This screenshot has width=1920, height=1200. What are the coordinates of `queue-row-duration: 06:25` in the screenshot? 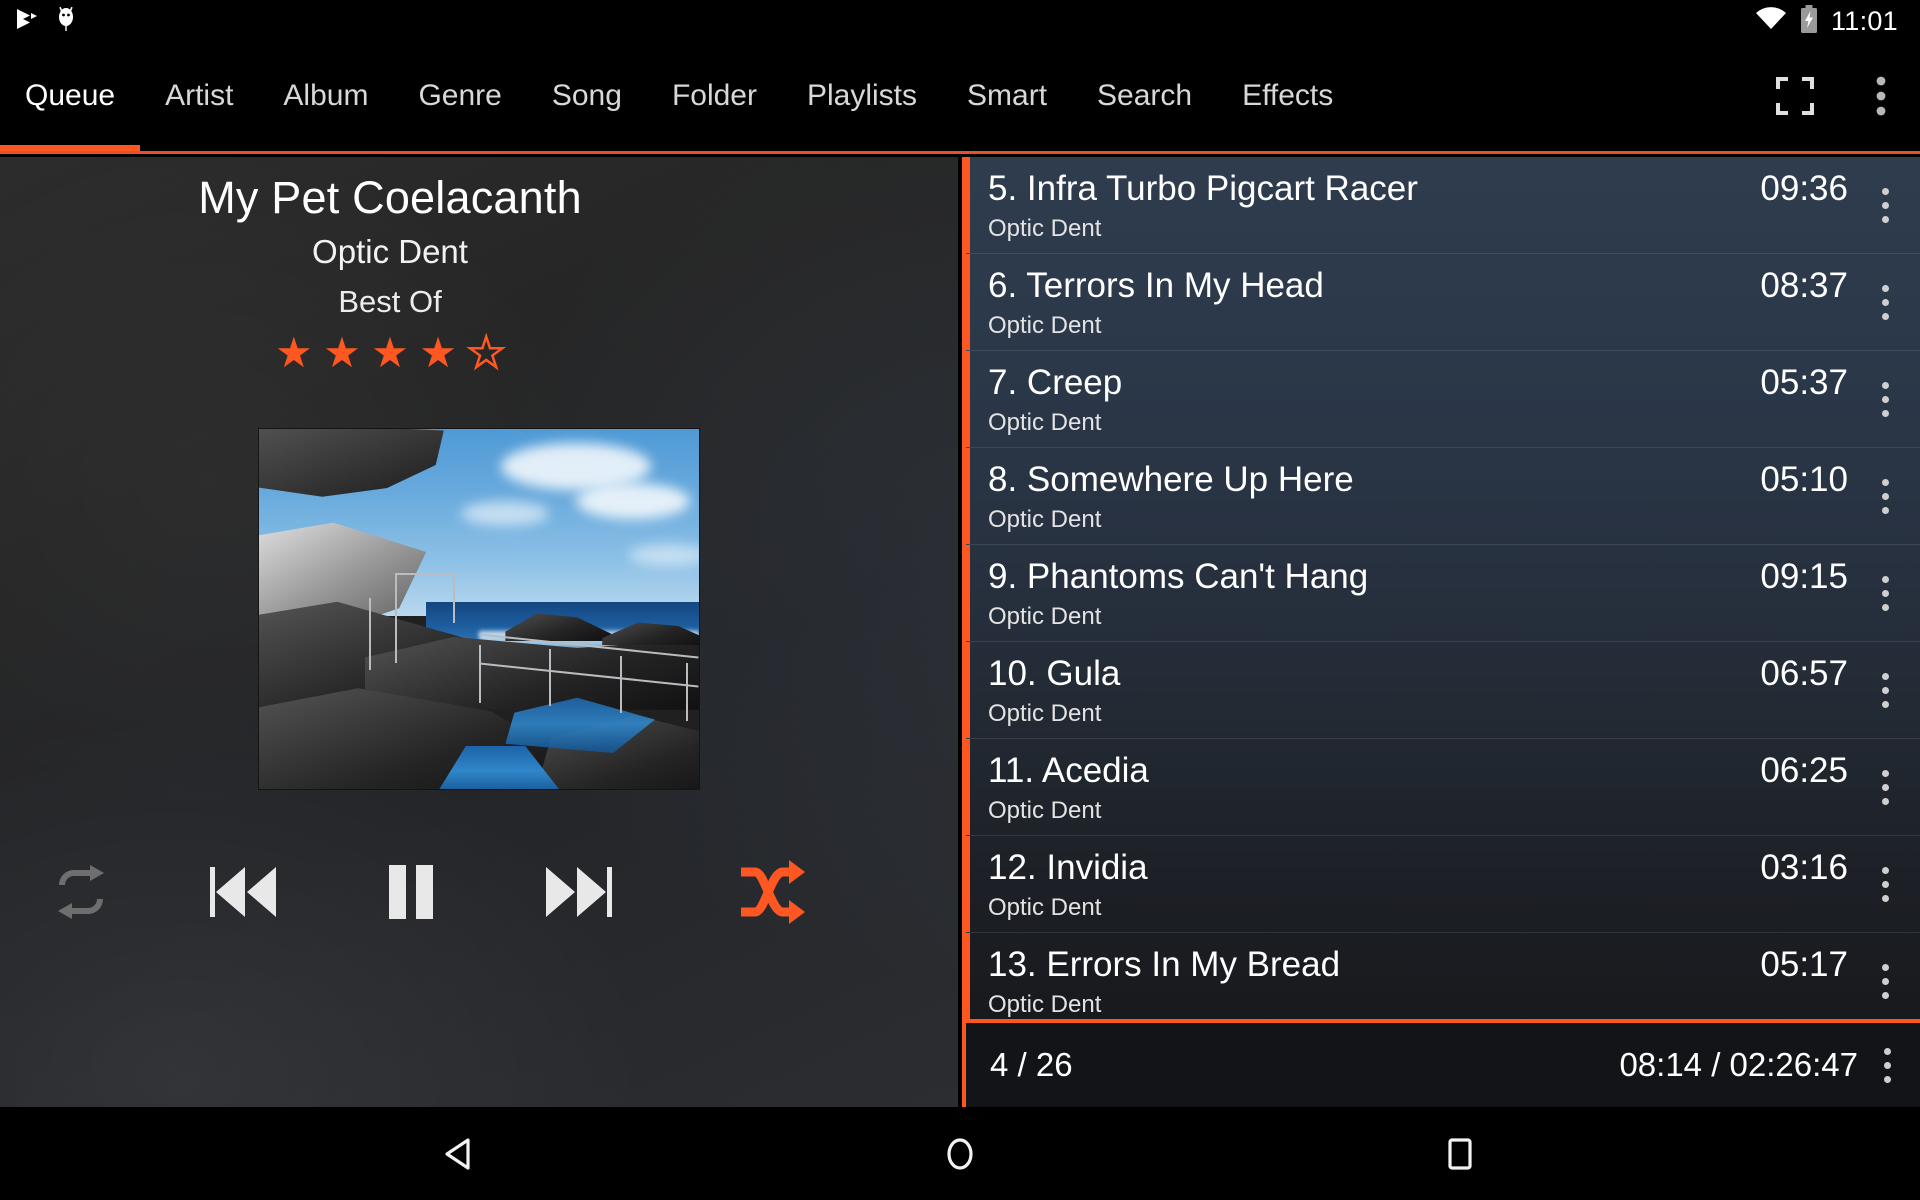 It's located at (1804, 770).